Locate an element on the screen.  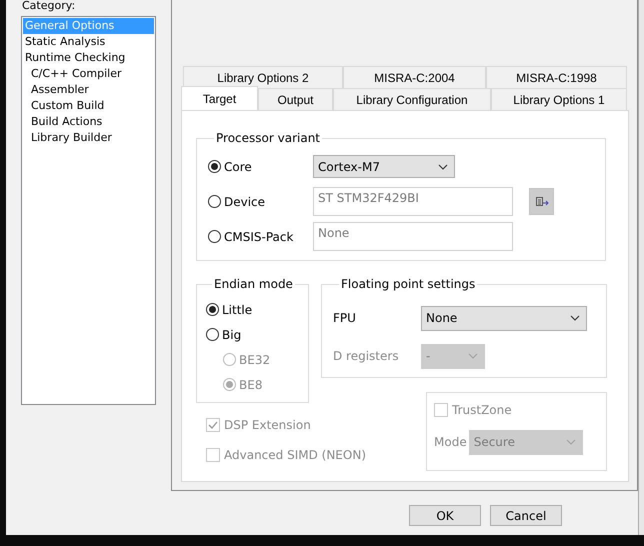
tab: Output is located at coordinates (295, 99).